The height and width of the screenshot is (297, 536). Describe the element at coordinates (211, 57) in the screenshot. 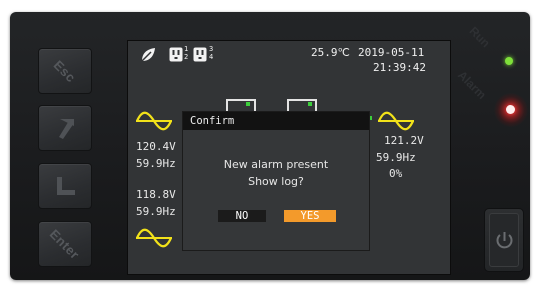

I see `outlet-group-4: 4` at that location.